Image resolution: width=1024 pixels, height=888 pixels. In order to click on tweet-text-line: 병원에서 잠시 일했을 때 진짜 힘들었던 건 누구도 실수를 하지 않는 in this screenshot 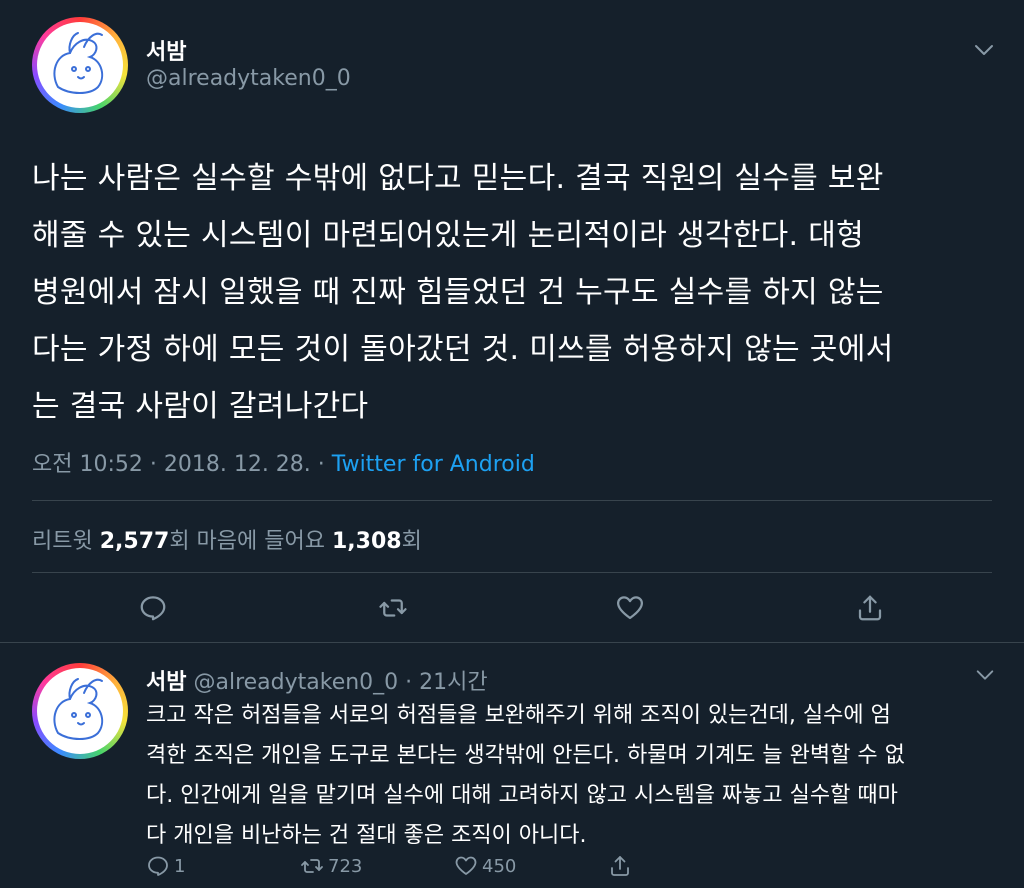, I will do `click(458, 292)`.